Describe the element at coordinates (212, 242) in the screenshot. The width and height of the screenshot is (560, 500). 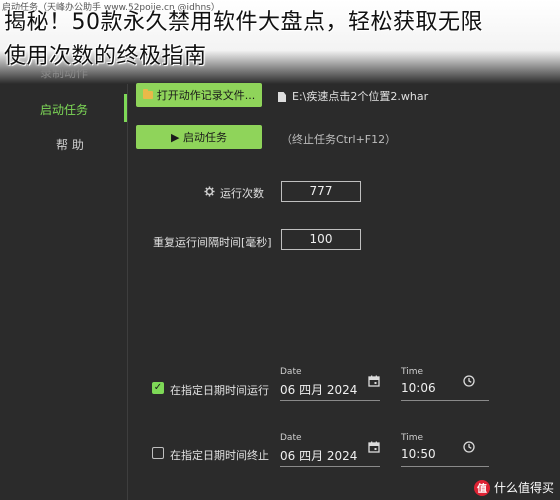
I see `interval-label: 重复运行间隔时间[毫秒]` at that location.